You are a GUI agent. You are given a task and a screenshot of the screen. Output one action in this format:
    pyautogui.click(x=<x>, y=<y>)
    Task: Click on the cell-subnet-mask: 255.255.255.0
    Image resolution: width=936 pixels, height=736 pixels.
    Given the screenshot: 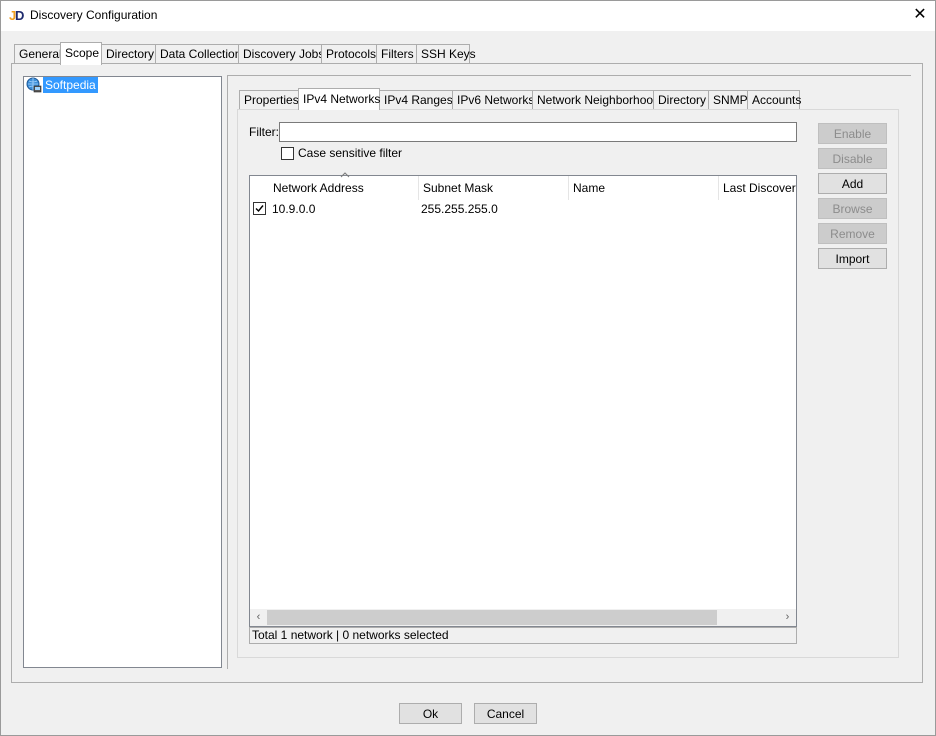 What is the action you would take?
    pyautogui.click(x=459, y=209)
    